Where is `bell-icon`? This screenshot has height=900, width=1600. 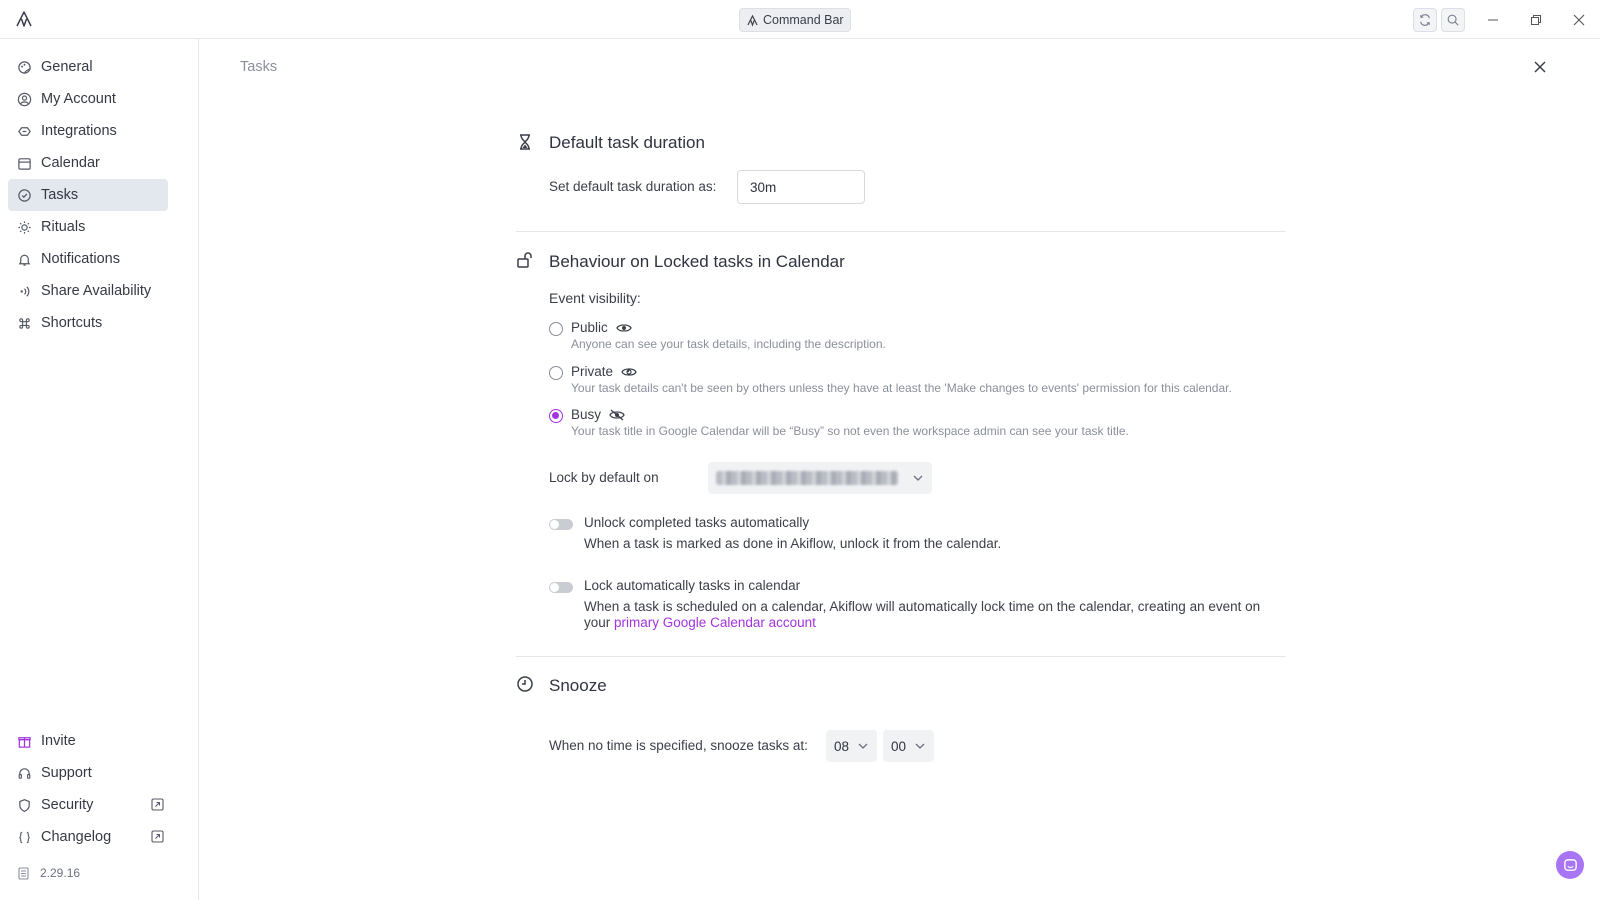
bell-icon is located at coordinates (24, 259).